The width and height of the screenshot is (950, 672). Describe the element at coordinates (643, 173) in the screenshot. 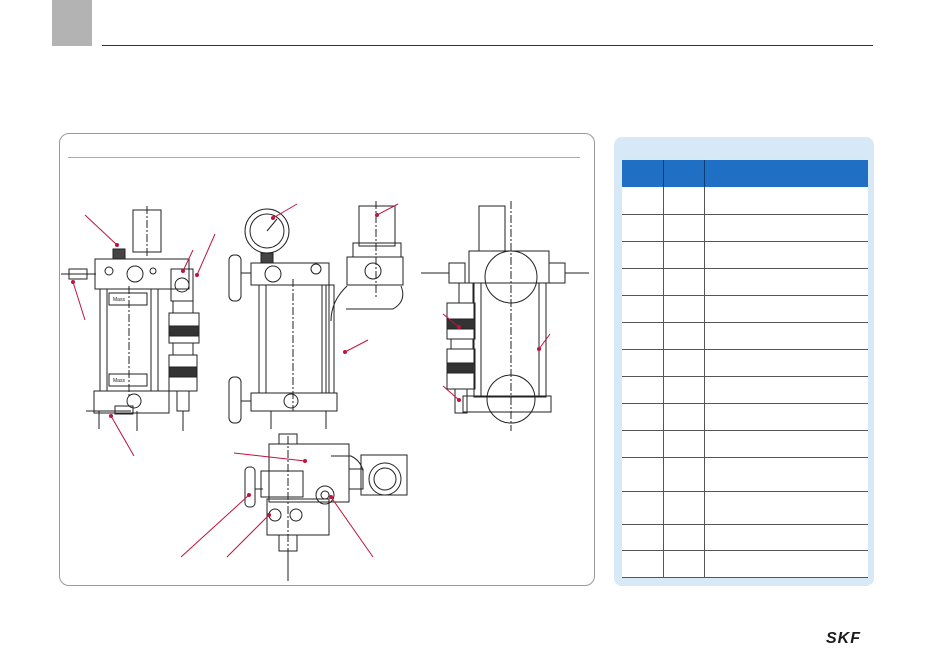

I see `column-header-item` at that location.